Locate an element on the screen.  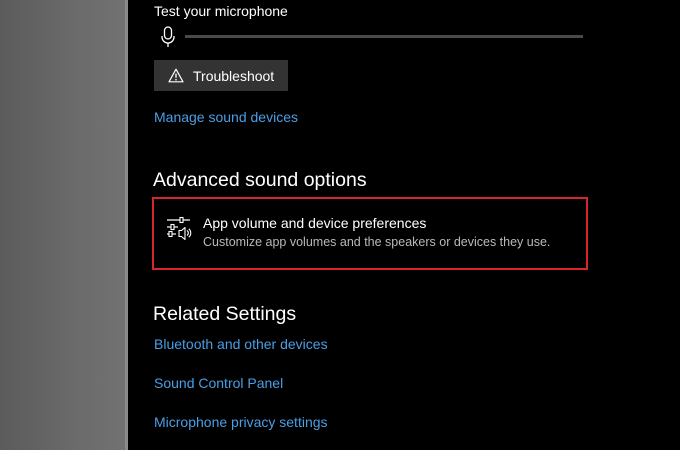
troubleshoot-label: Troubleshoot is located at coordinates (234, 75).